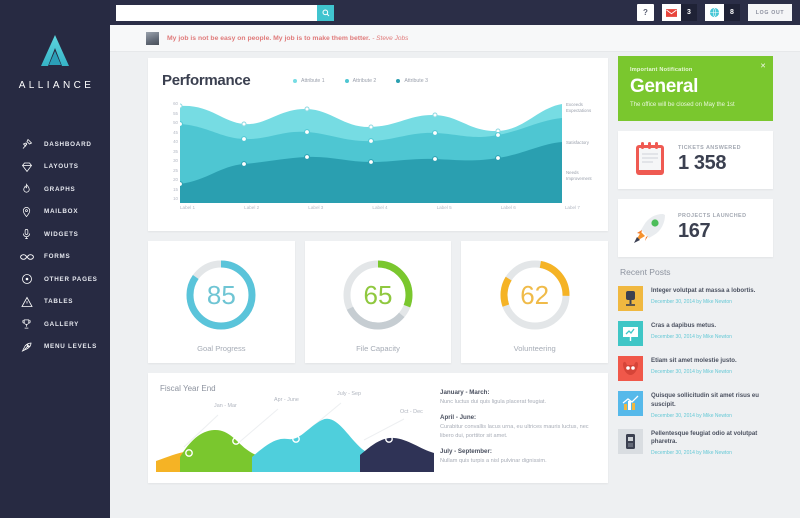 The image size is (800, 518). What do you see at coordinates (175, 151) in the screenshot?
I see `y-tick: 35` at bounding box center [175, 151].